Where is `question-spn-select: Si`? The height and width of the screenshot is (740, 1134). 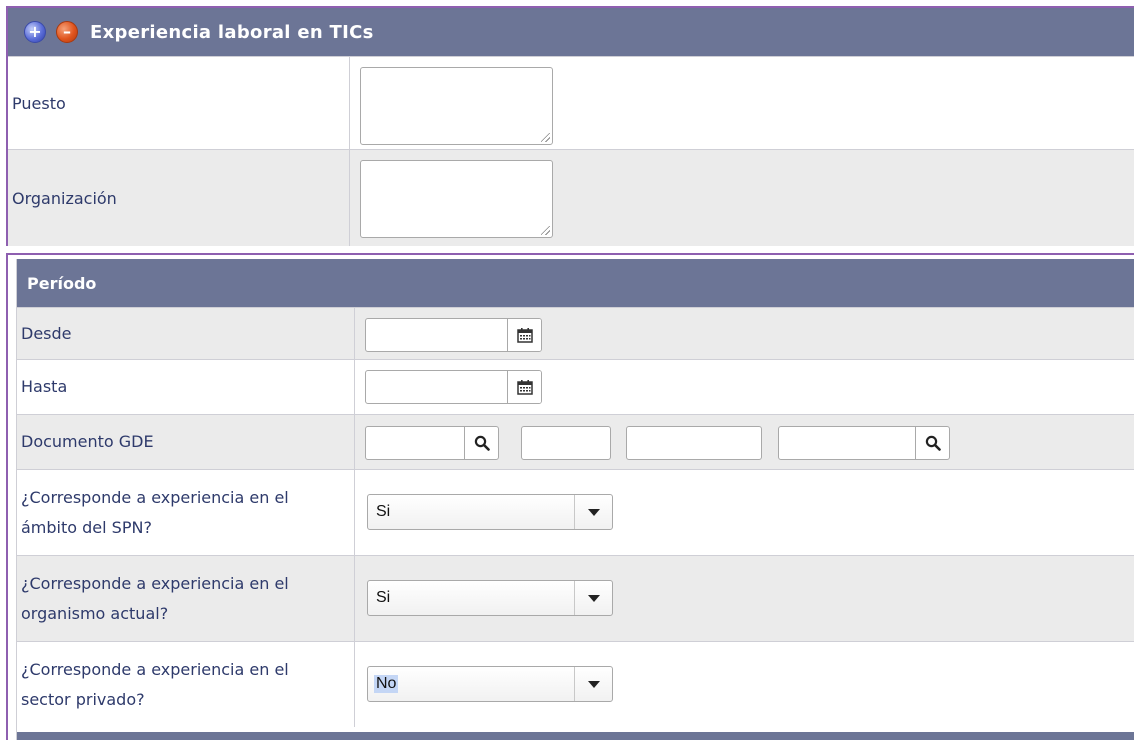
question-spn-select: Si is located at coordinates (490, 512).